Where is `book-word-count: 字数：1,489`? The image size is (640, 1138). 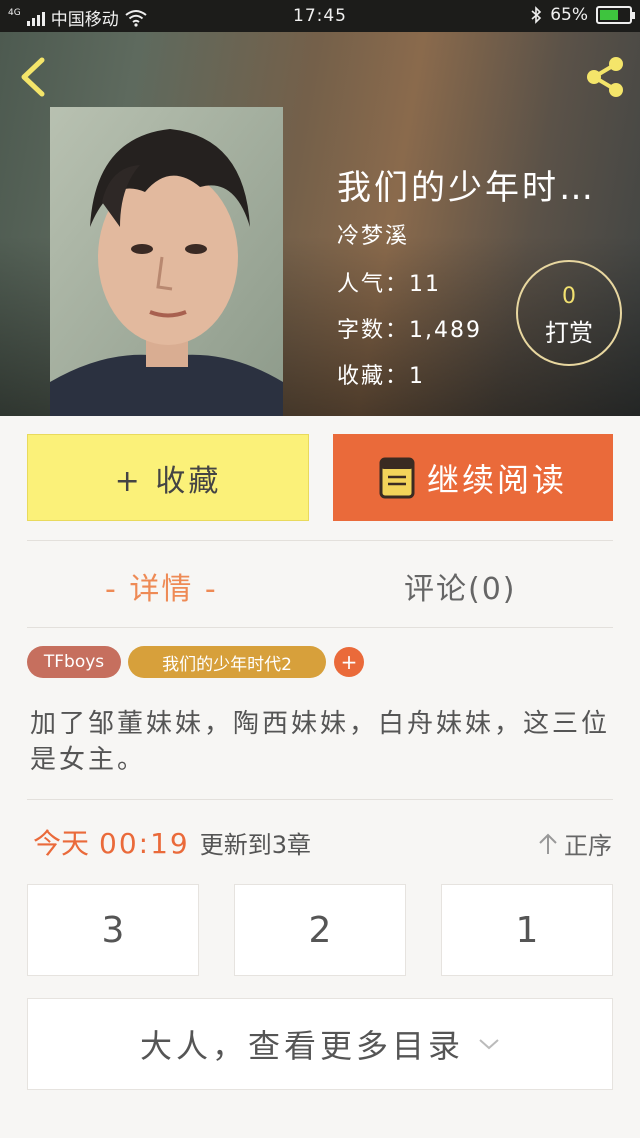 book-word-count: 字数：1,489 is located at coordinates (409, 330).